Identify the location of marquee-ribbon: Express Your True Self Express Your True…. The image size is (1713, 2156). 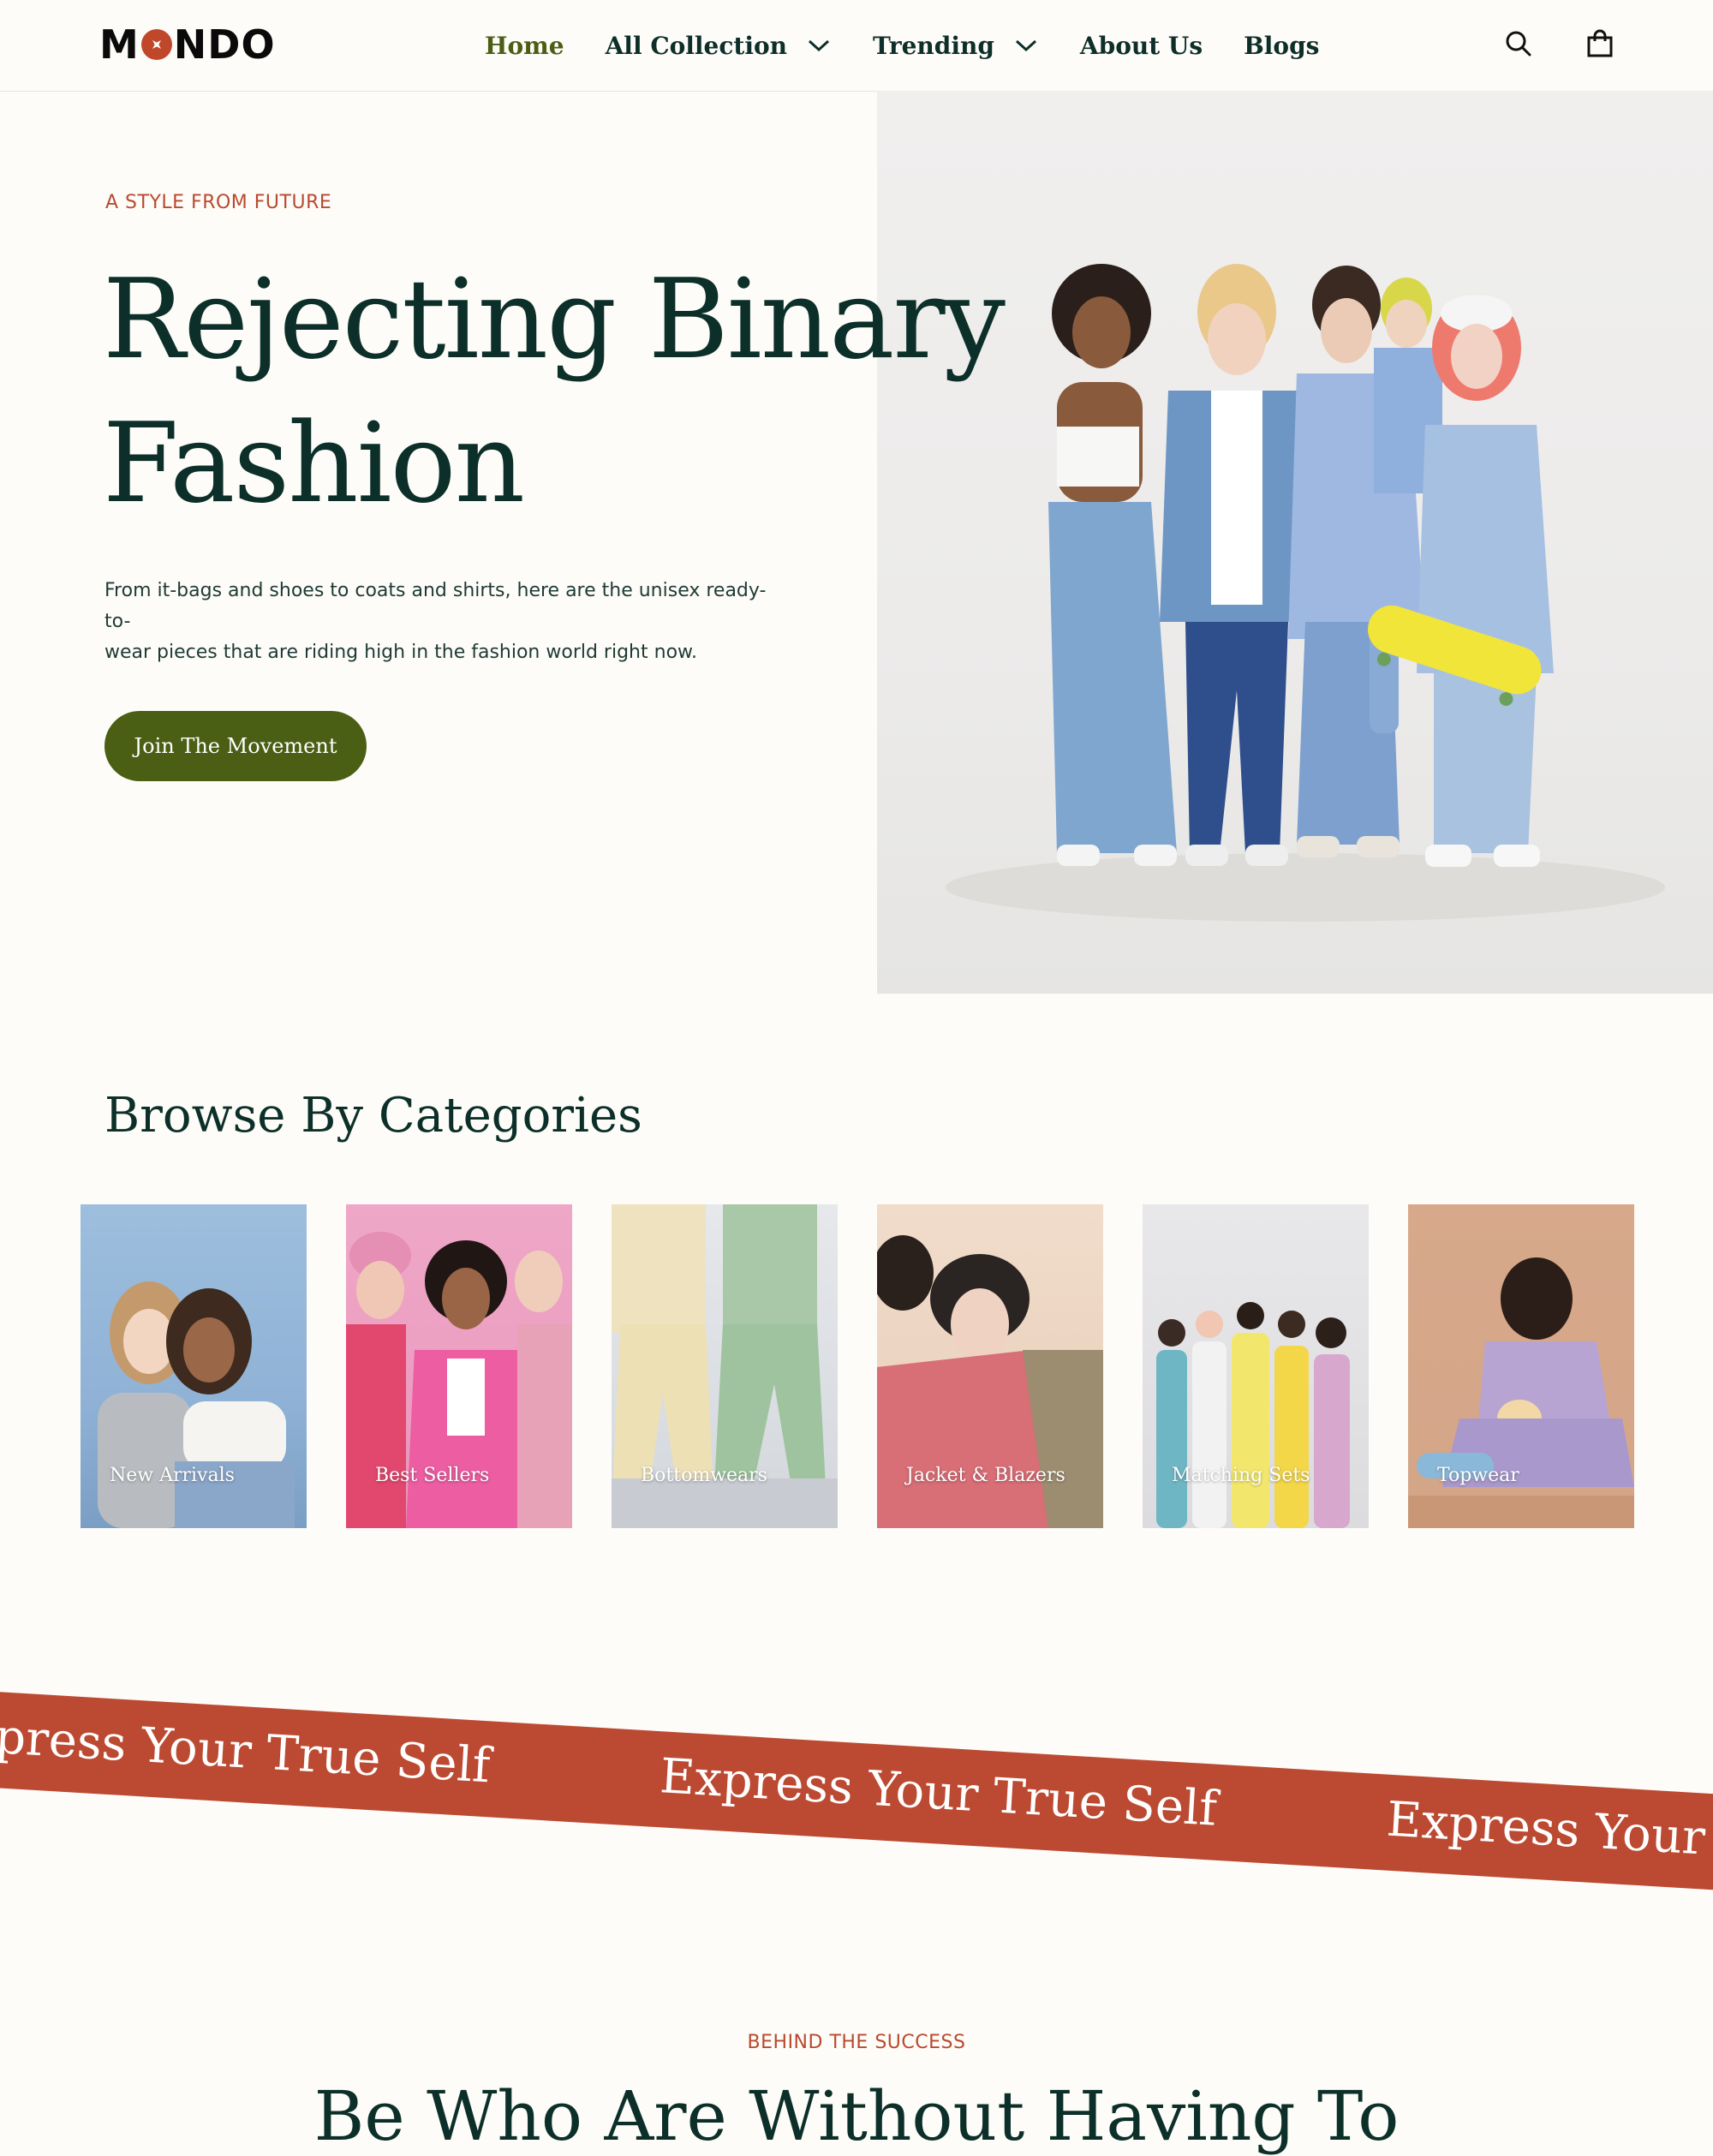
(856, 1792).